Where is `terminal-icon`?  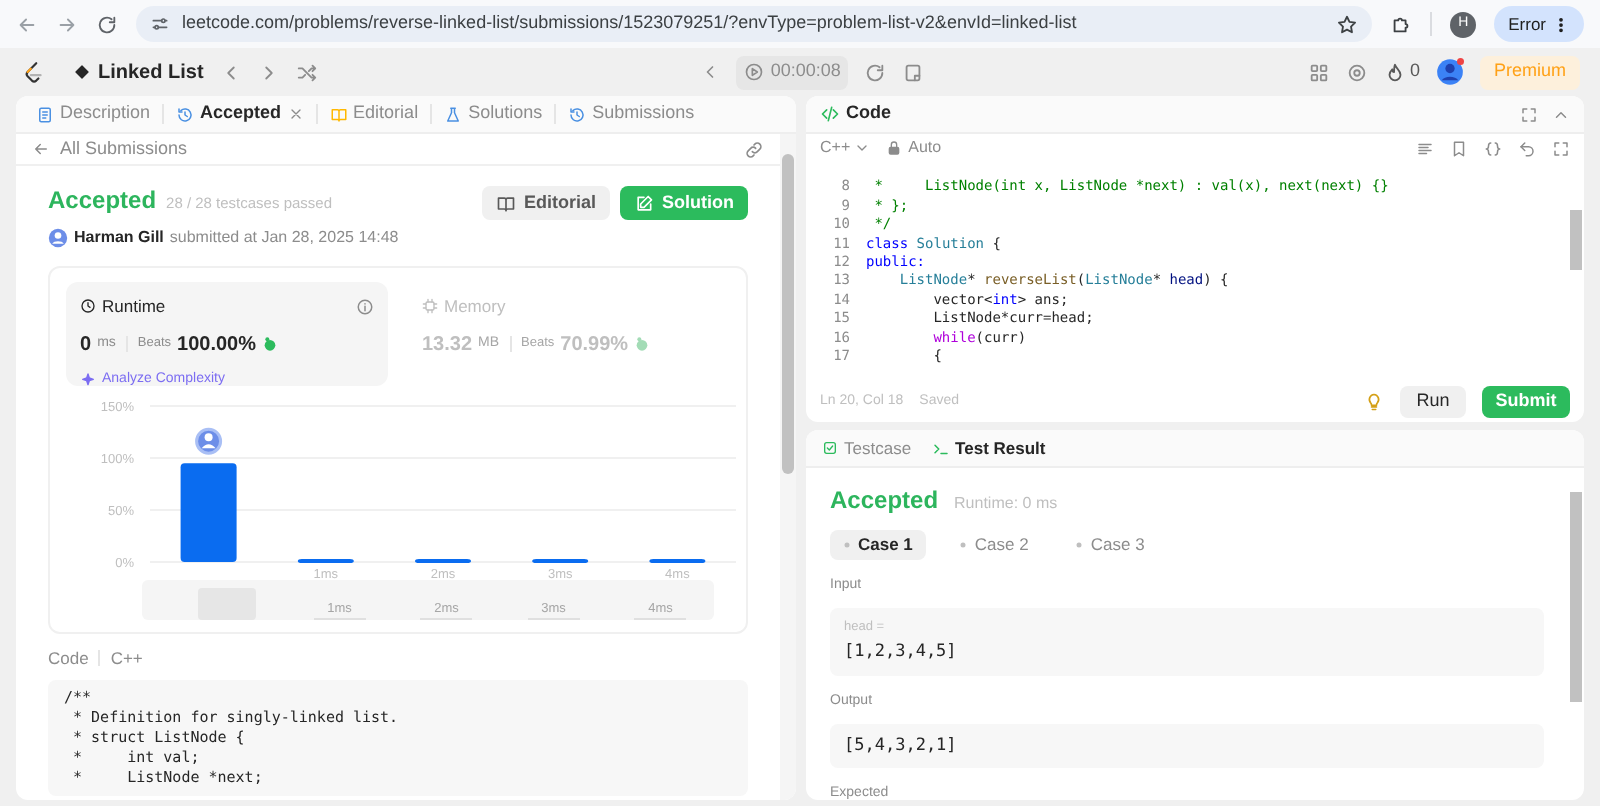
terminal-icon is located at coordinates (940, 448).